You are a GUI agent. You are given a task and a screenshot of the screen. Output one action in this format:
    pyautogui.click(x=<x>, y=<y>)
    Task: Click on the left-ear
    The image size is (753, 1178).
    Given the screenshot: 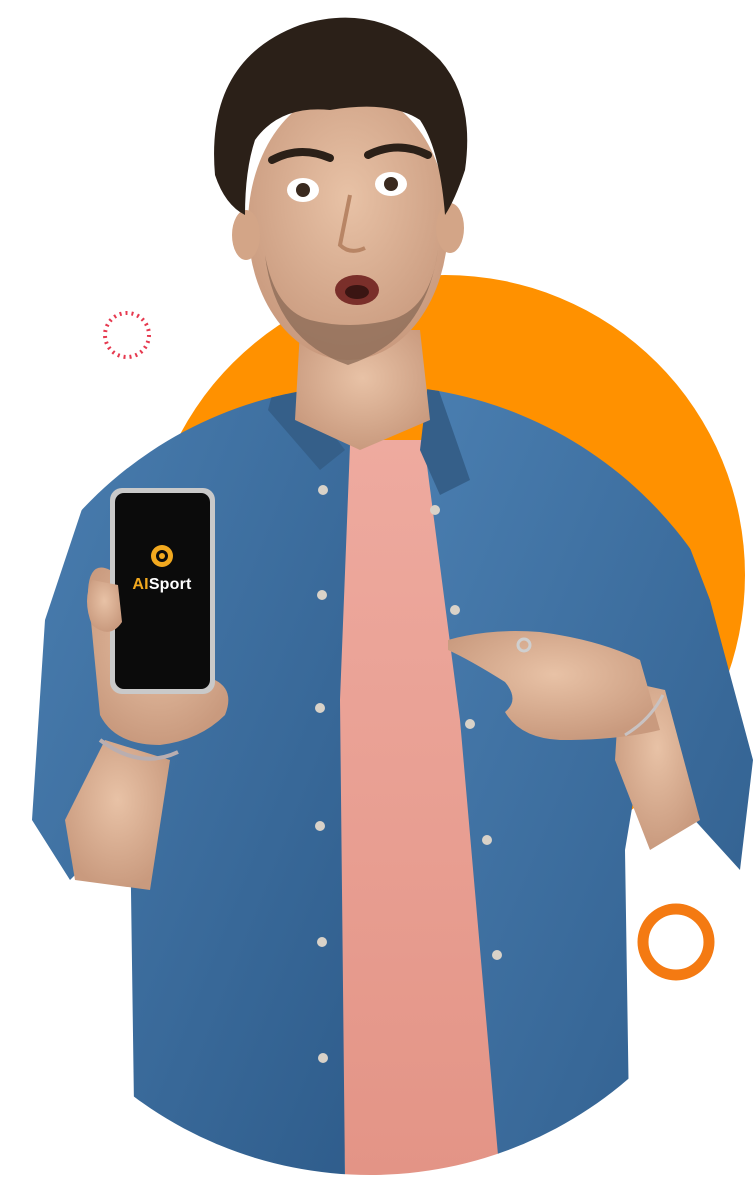 What is the action you would take?
    pyautogui.click(x=246, y=235)
    